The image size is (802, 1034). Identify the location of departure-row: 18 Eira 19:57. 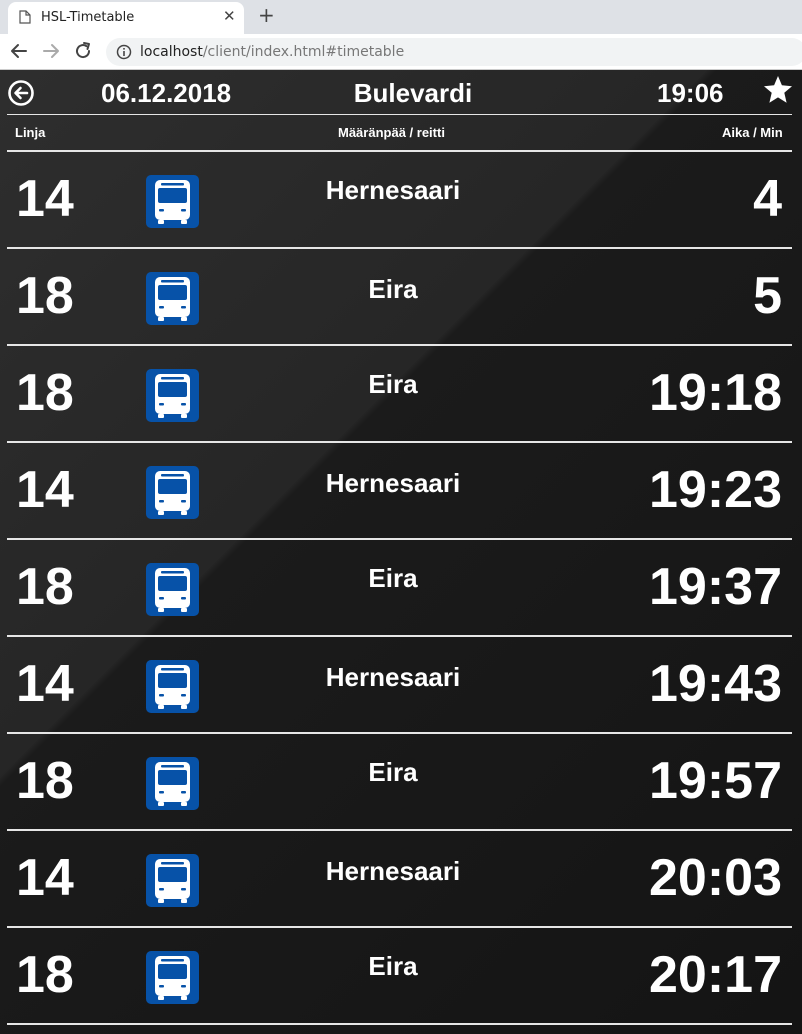
(401, 782).